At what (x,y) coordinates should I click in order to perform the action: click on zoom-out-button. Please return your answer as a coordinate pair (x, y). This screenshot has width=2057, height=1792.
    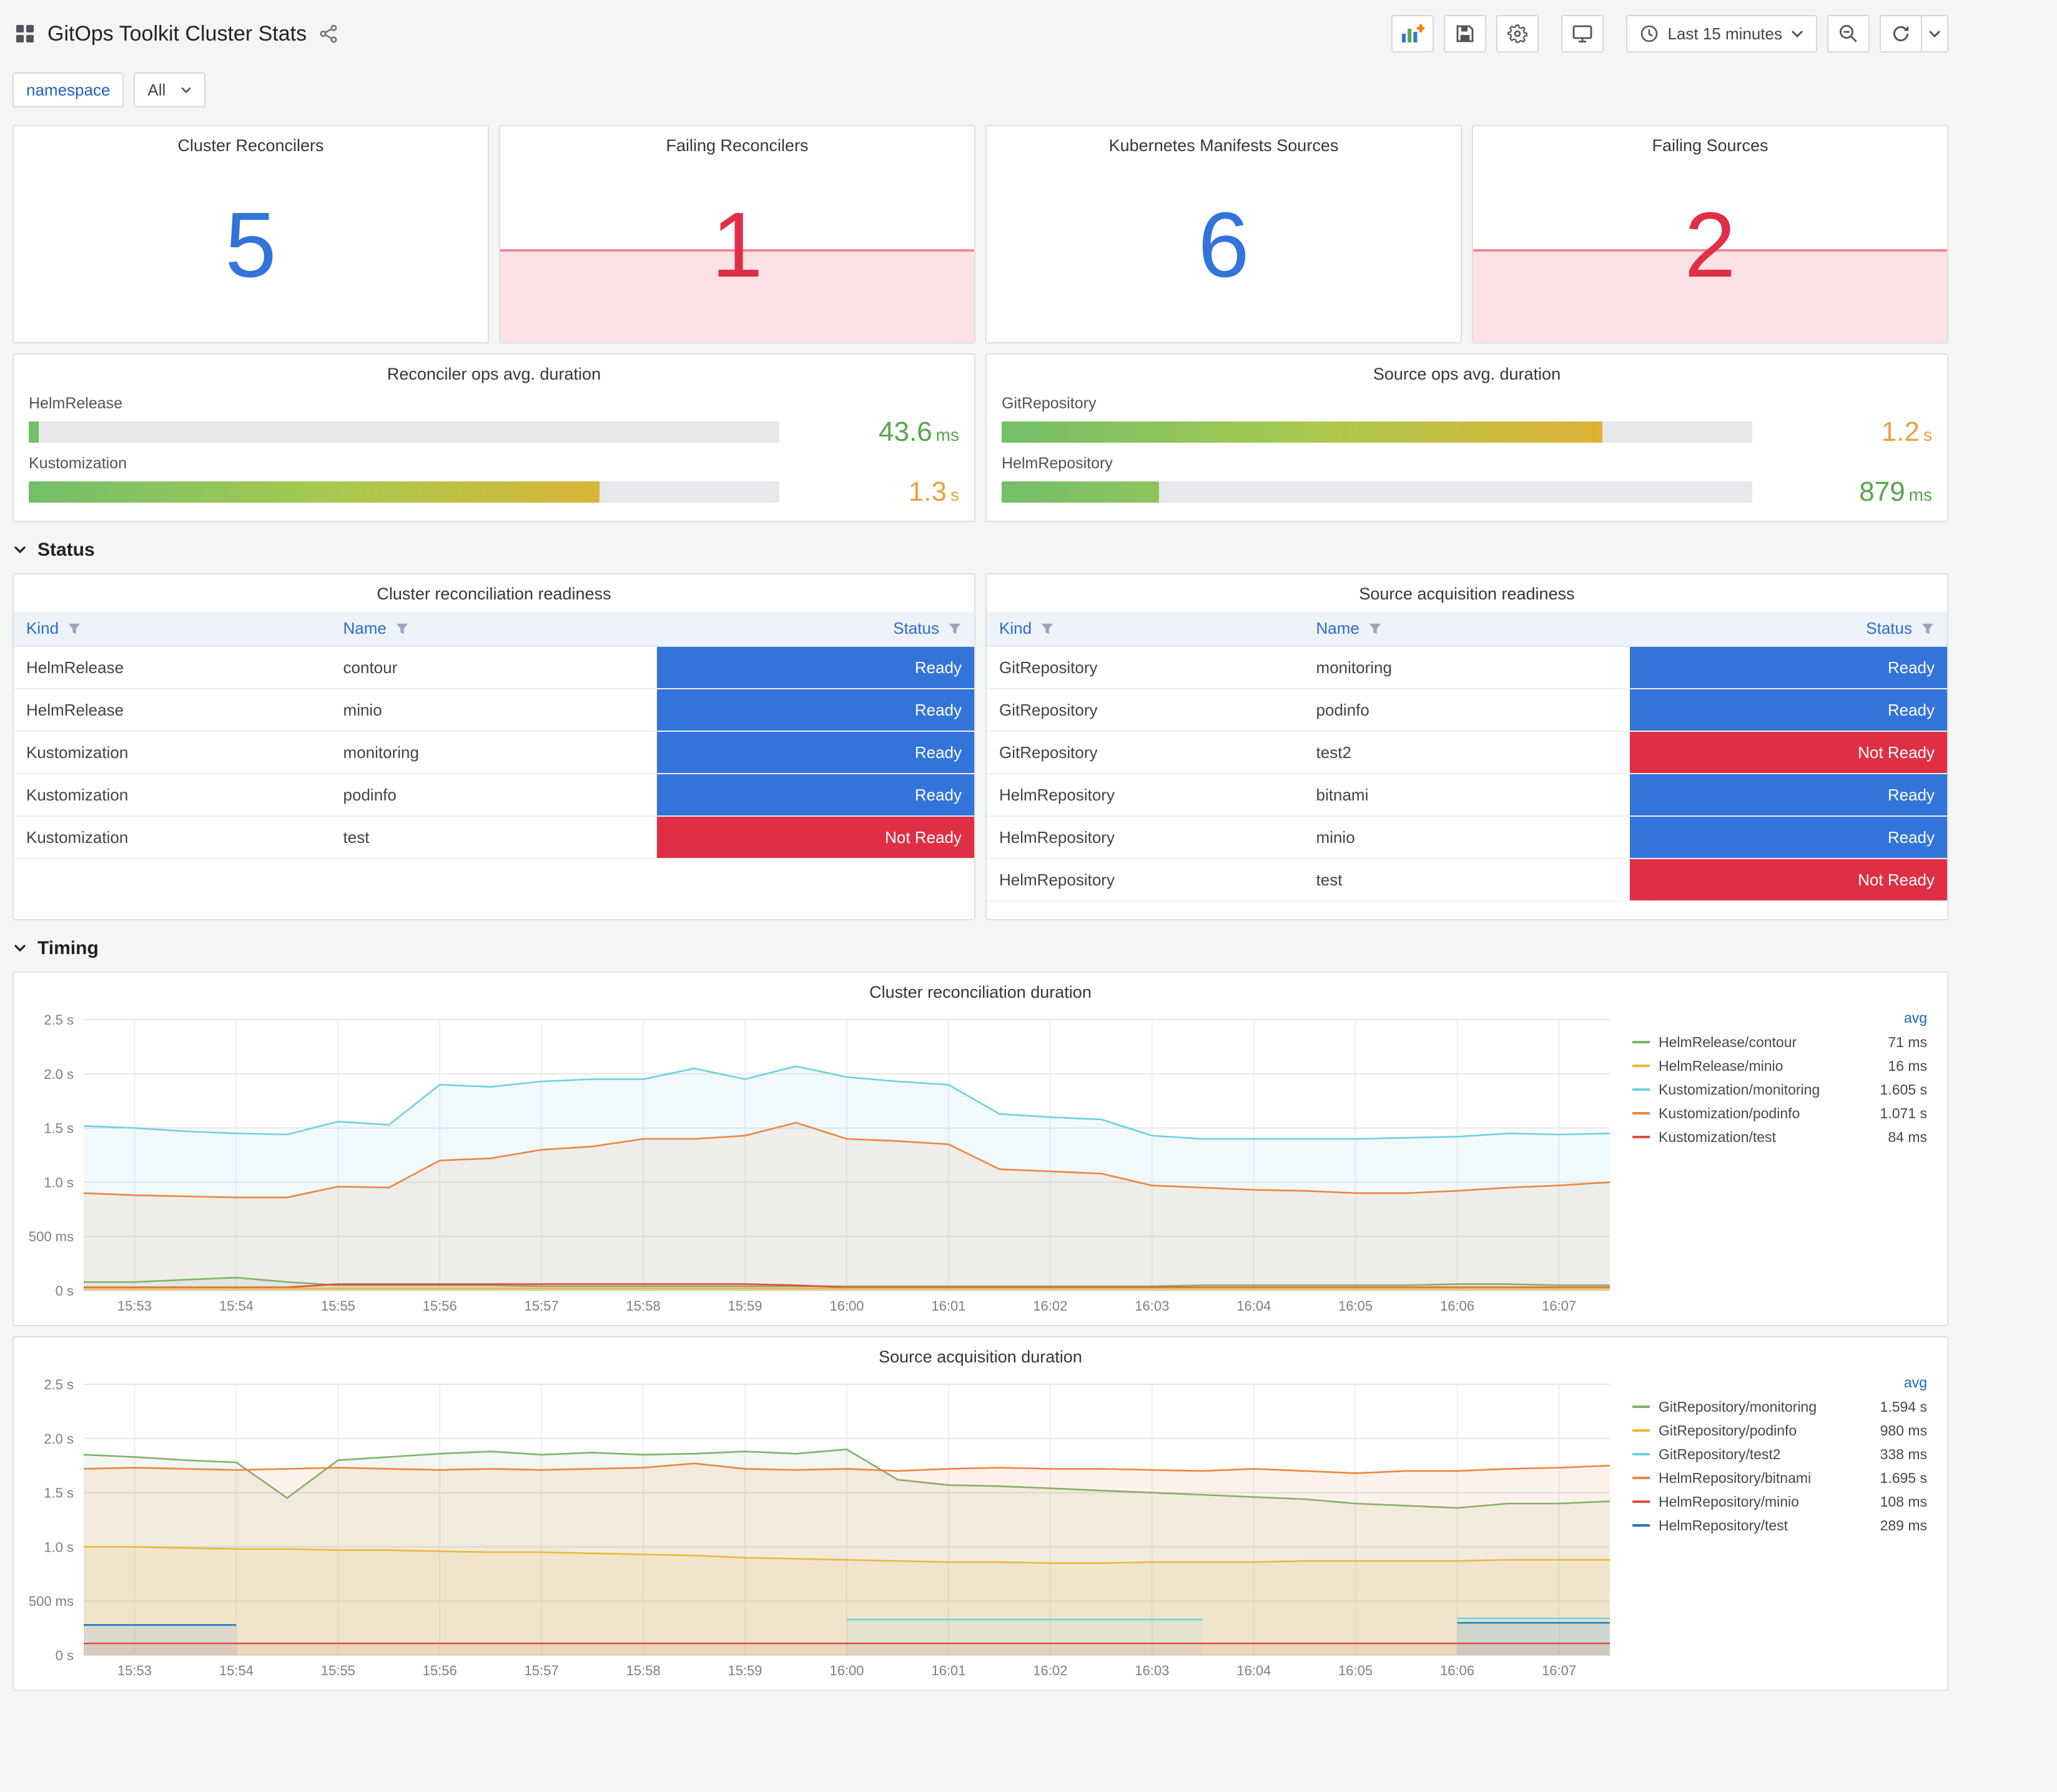
    Looking at the image, I should click on (1849, 33).